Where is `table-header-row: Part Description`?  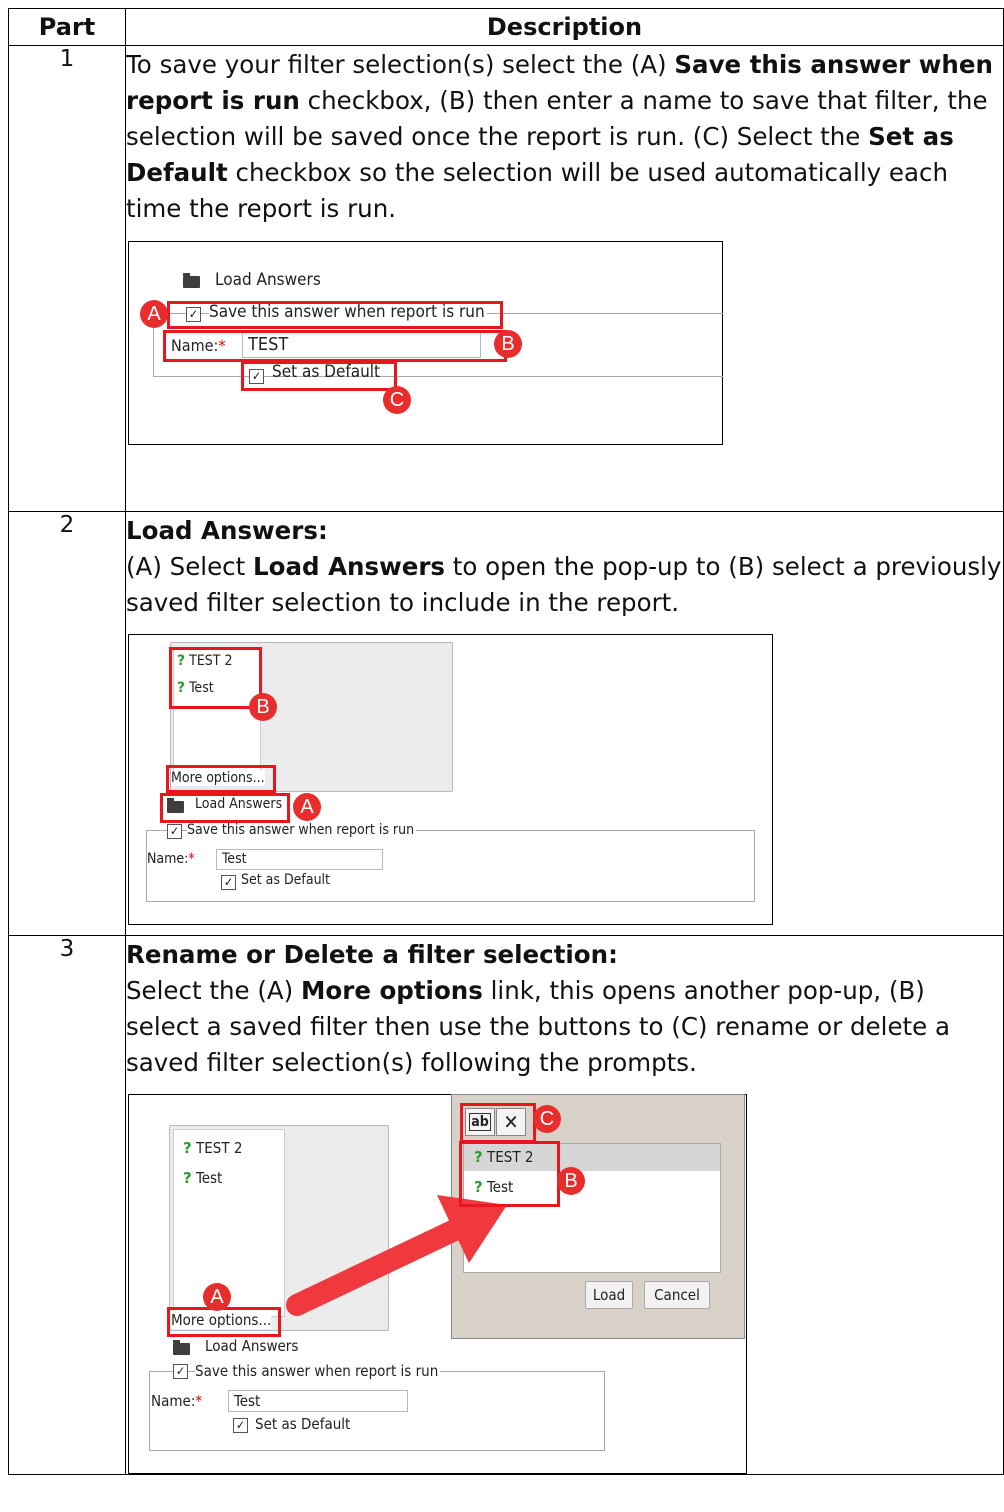
table-header-row: Part Description is located at coordinates (506, 27).